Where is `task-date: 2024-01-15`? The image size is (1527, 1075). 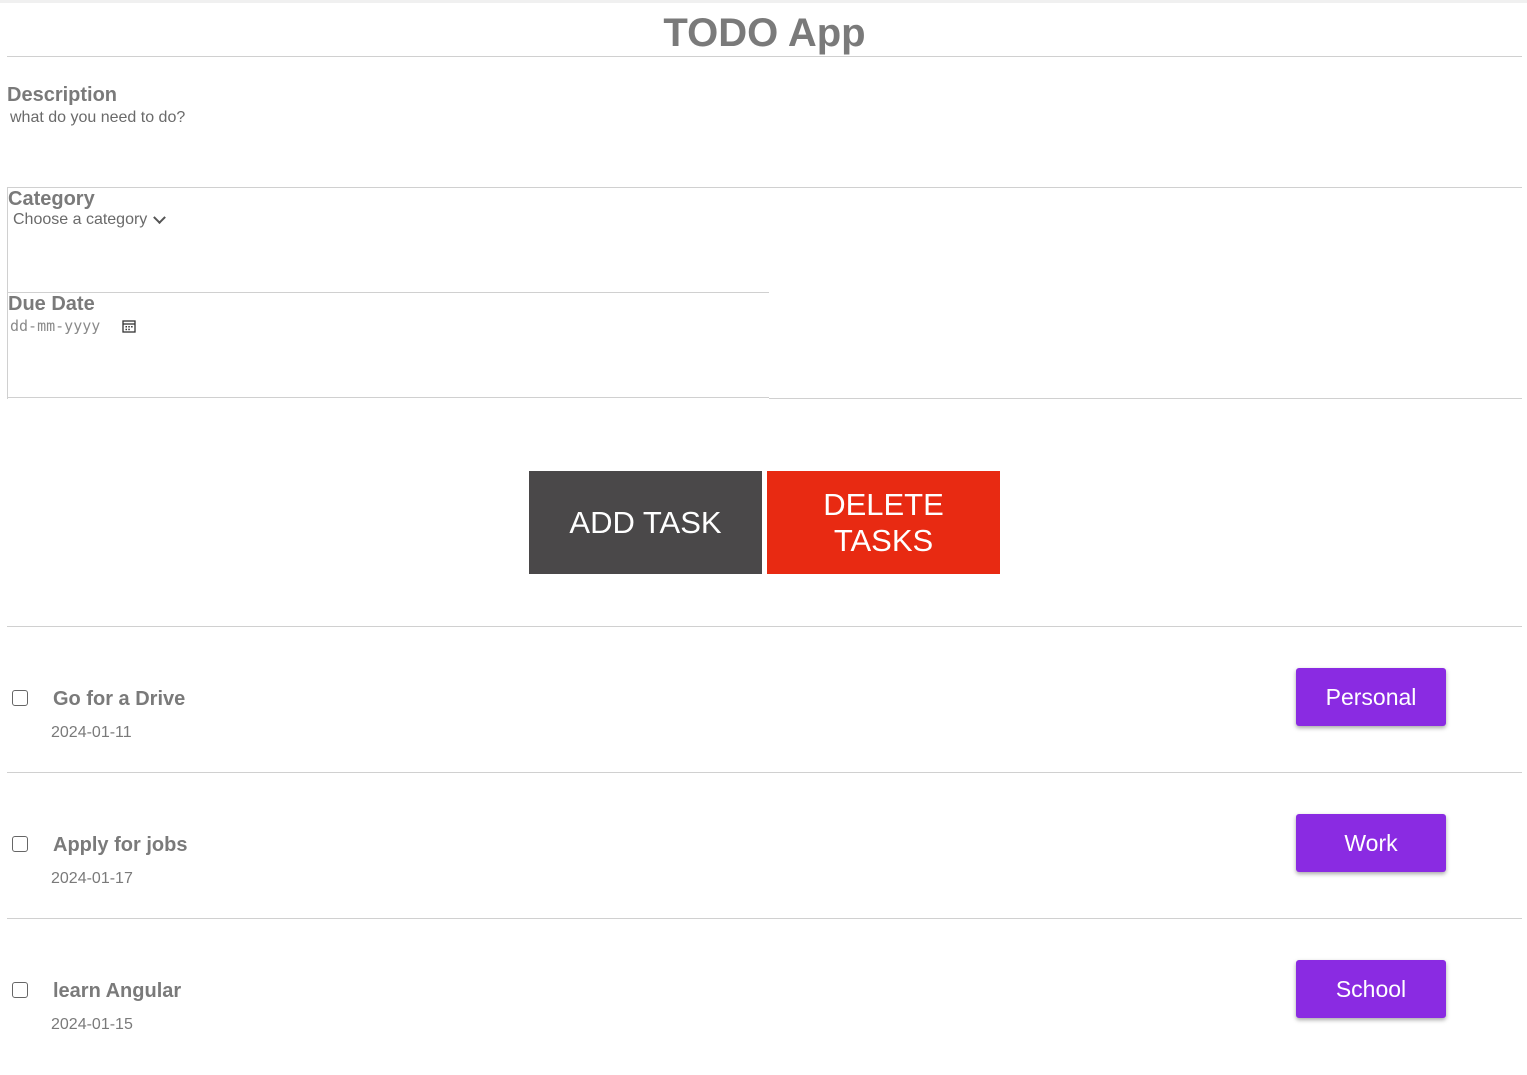
task-date: 2024-01-15 is located at coordinates (92, 1024).